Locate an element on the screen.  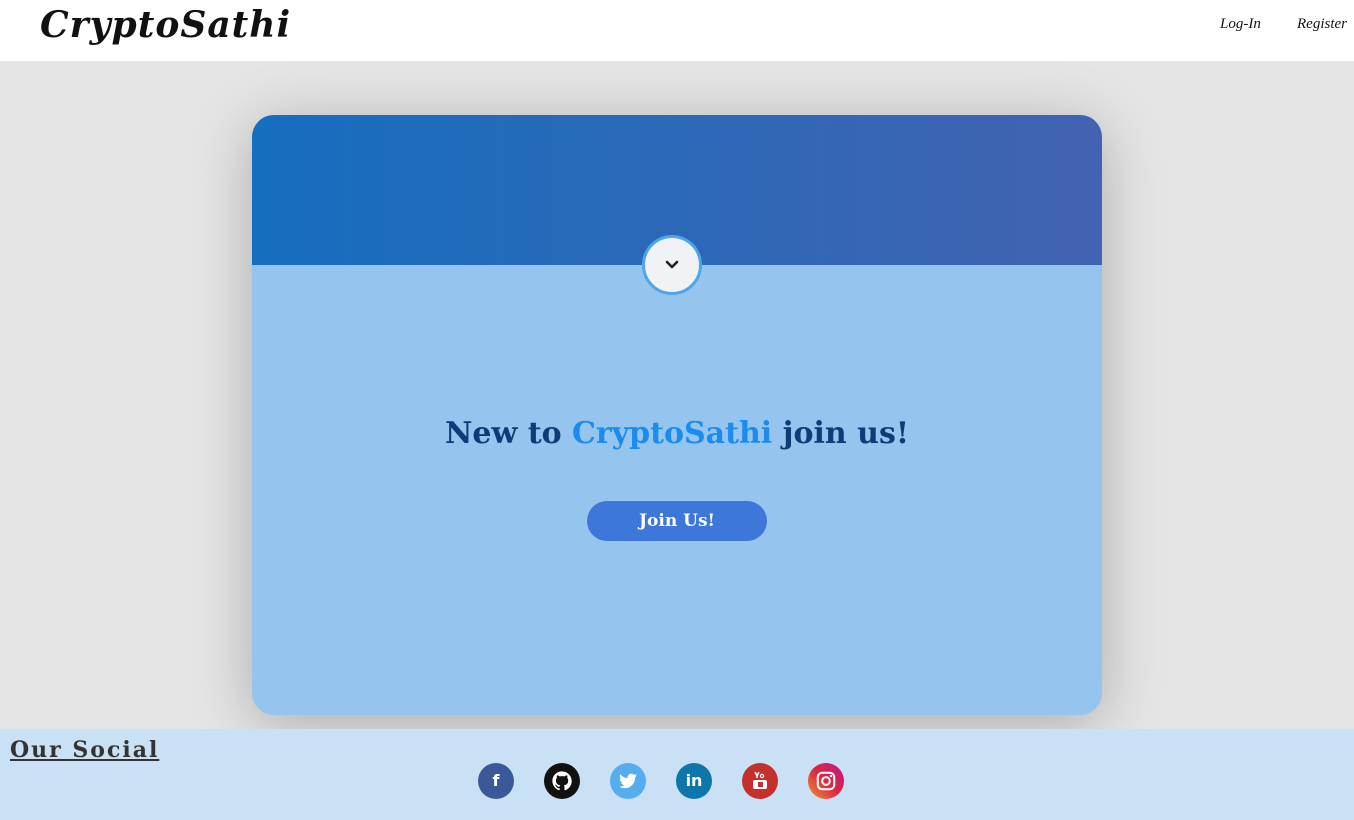
headline-prefix: New to is located at coordinates (508, 433).